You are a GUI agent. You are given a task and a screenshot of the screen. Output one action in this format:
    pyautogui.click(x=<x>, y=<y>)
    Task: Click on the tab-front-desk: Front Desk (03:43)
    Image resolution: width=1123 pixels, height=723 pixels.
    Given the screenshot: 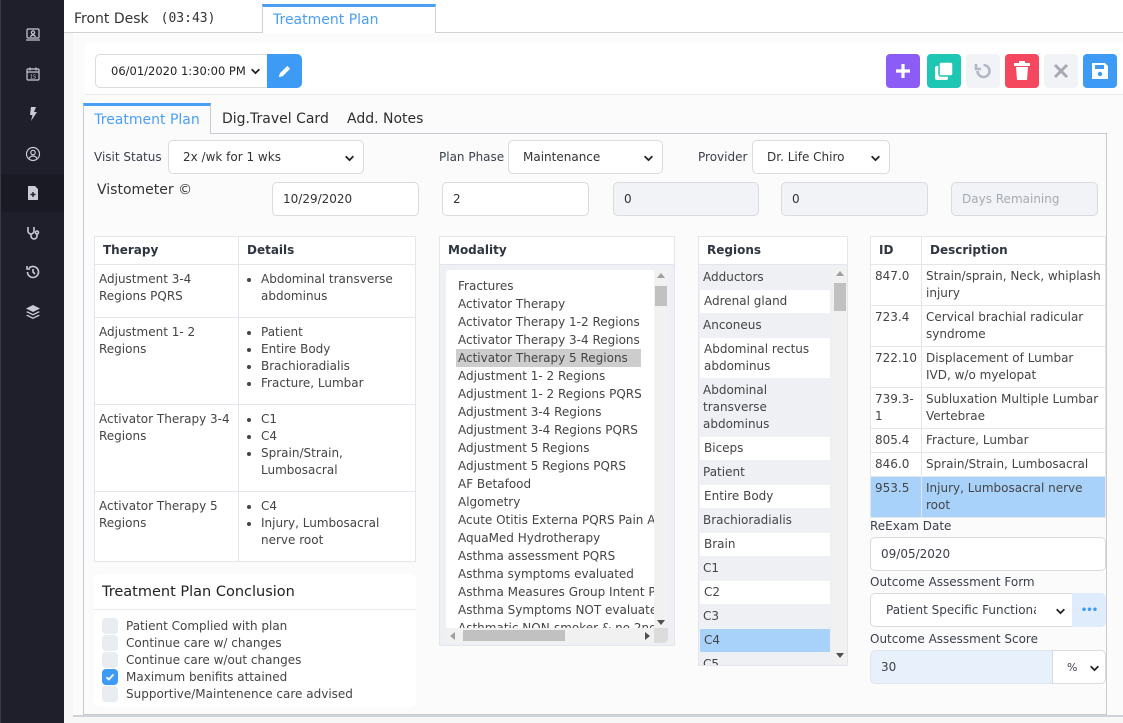 What is the action you would take?
    pyautogui.click(x=163, y=18)
    